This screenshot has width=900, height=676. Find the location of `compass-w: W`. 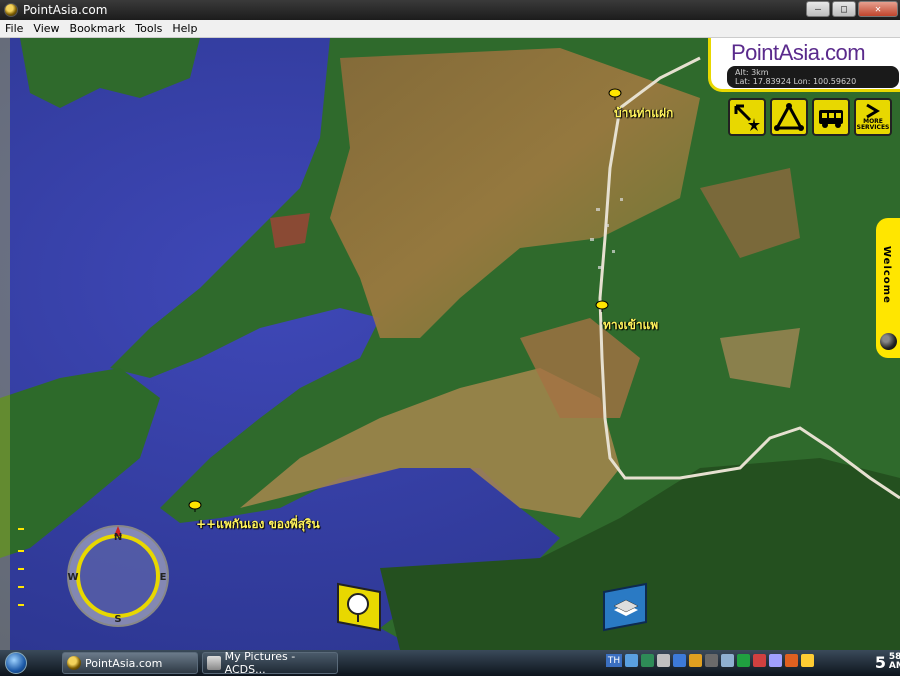

compass-w: W is located at coordinates (72, 577).